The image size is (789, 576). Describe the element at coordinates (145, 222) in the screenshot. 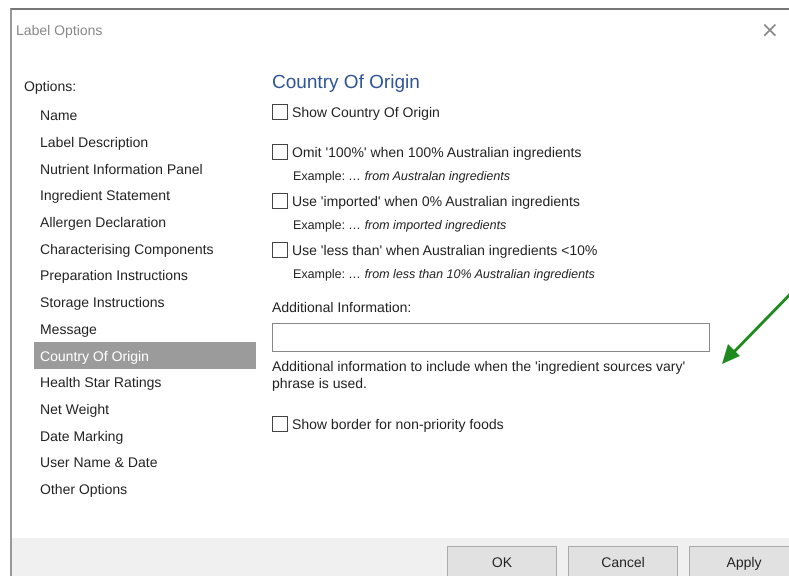

I see `sidebar-item: Allergen Declaration` at that location.